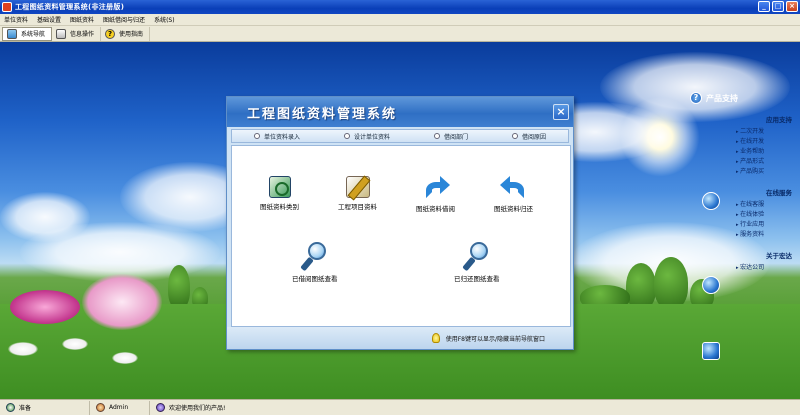 This screenshot has width=800, height=415. Describe the element at coordinates (779, 256) in the screenshot. I see `group-title: 关于宏达` at that location.